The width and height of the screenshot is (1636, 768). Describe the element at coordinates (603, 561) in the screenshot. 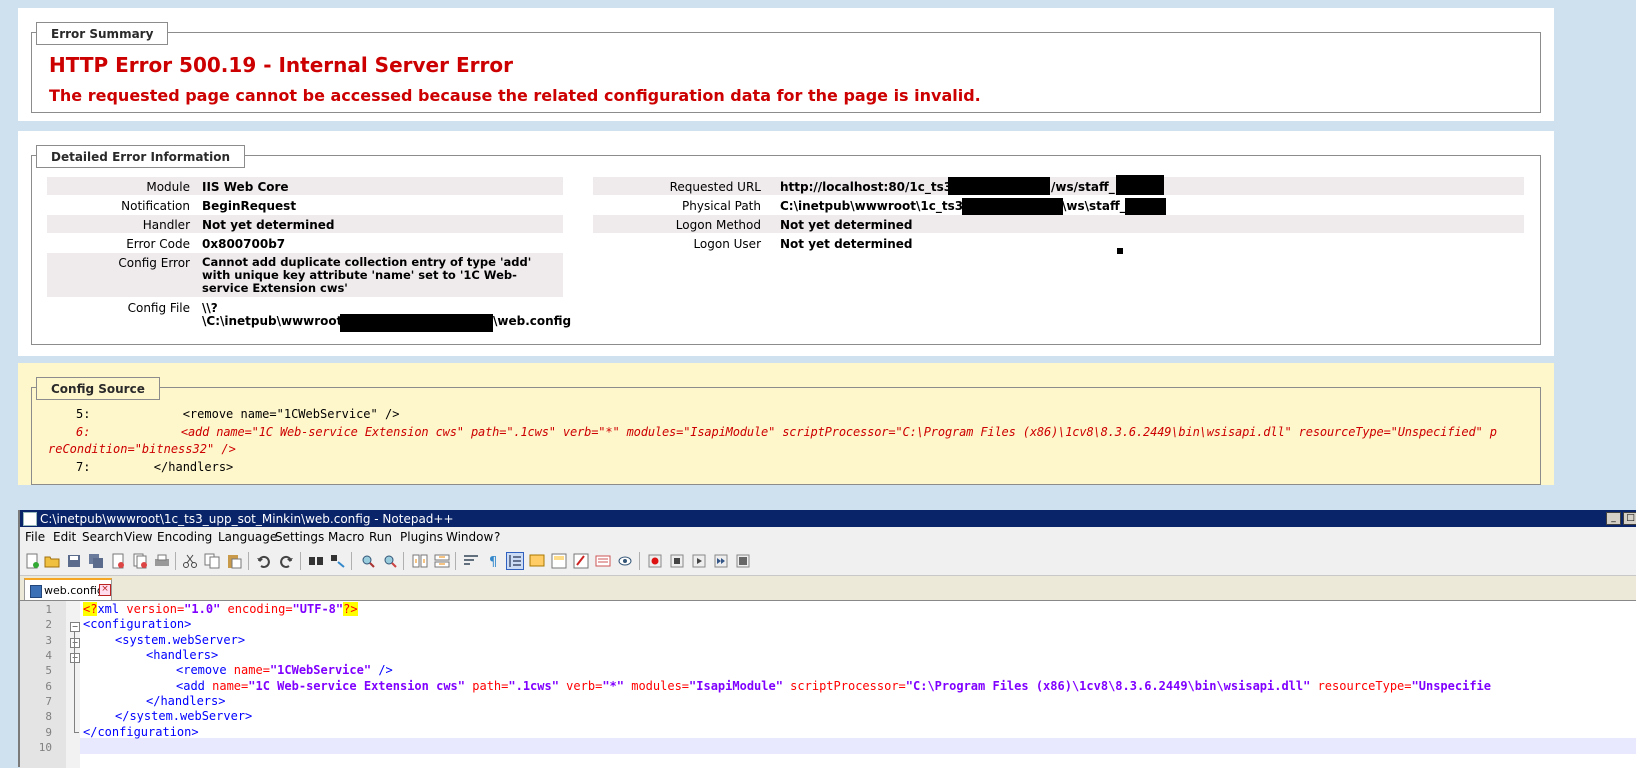

I see `folder-workspace-icon` at that location.